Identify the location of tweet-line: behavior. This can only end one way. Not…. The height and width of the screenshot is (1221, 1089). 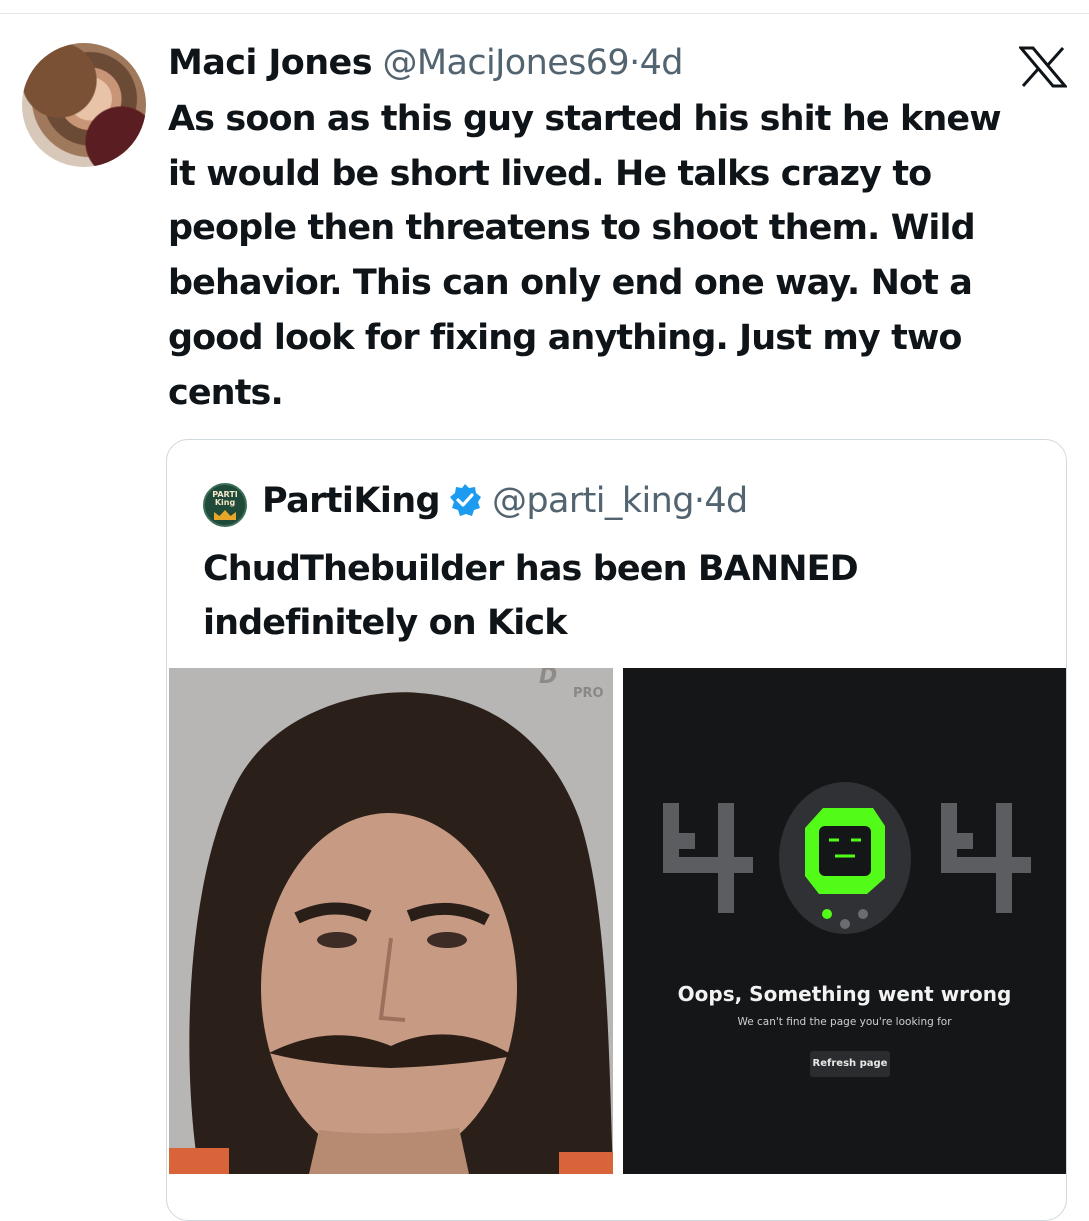
(570, 283).